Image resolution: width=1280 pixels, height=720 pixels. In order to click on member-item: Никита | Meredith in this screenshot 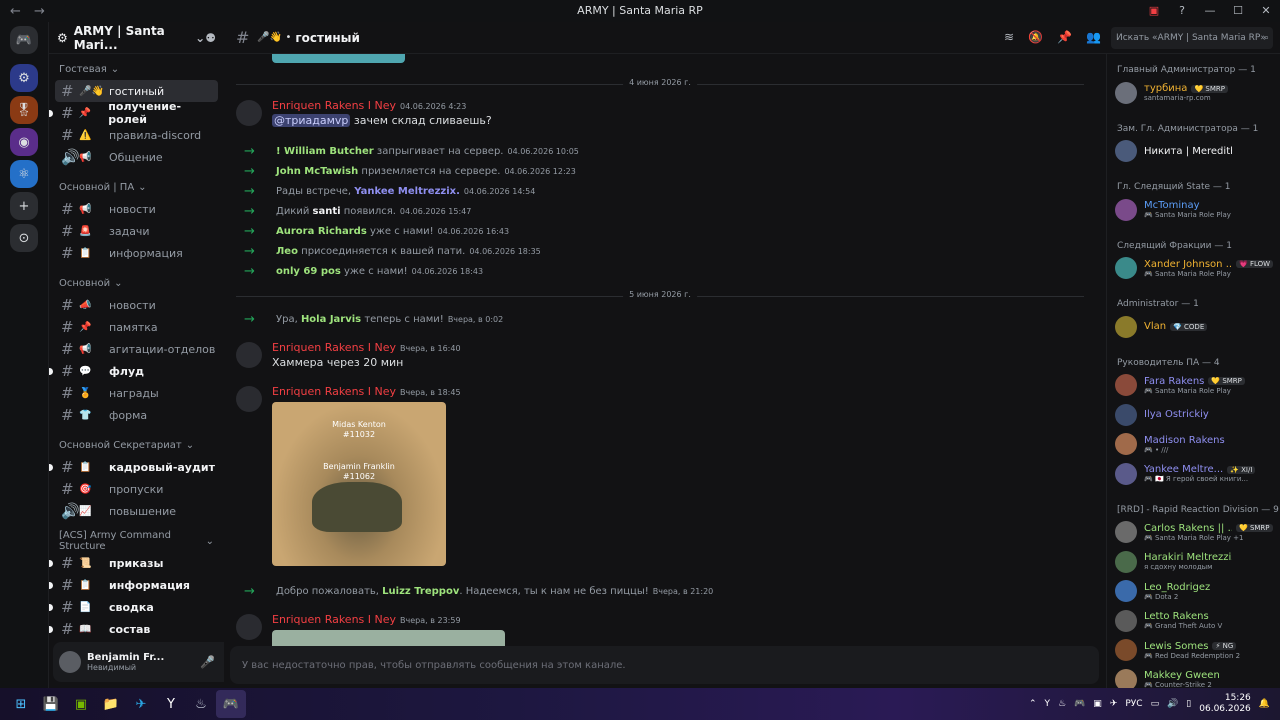, I will do `click(1193, 152)`.